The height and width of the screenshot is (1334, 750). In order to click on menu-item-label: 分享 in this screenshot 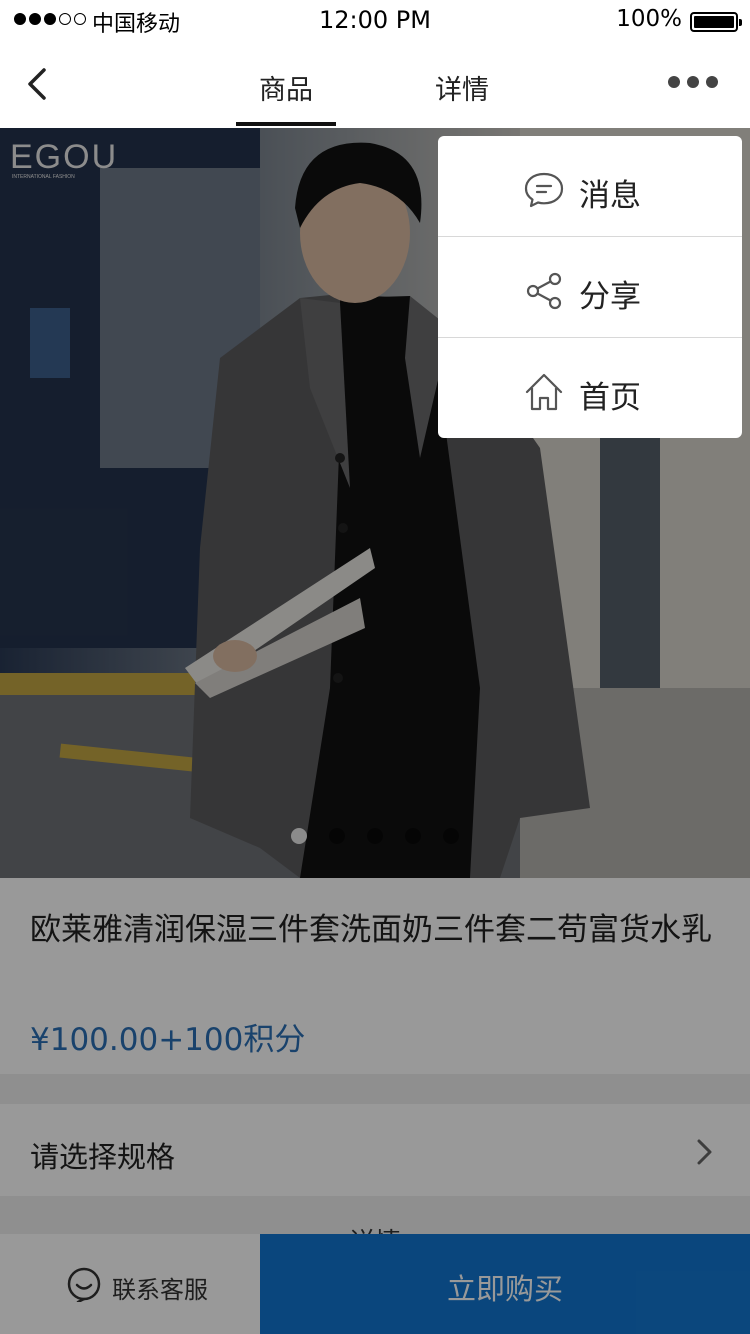, I will do `click(610, 297)`.